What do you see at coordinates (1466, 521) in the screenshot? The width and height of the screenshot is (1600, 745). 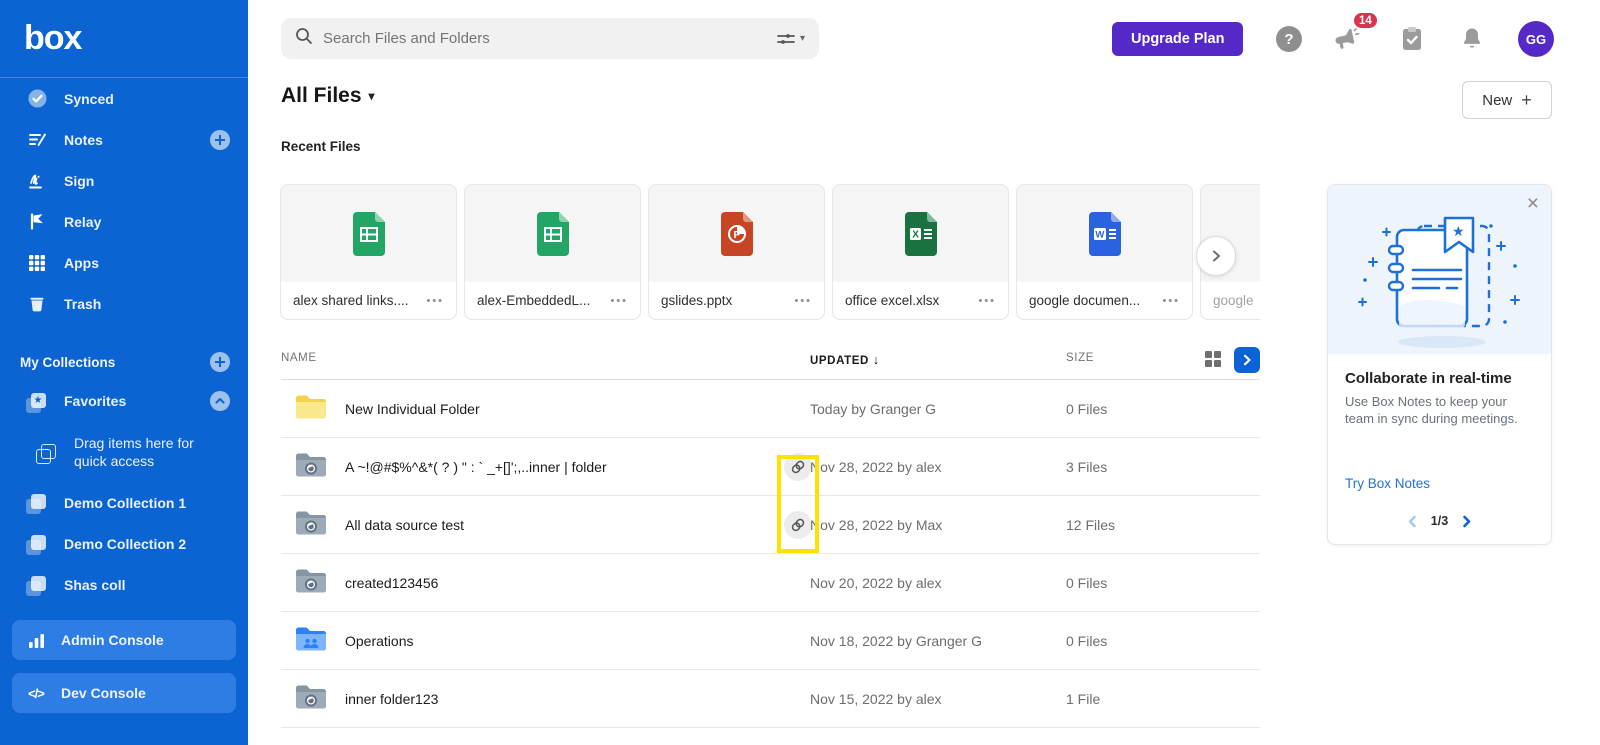 I see `next-page-icon` at bounding box center [1466, 521].